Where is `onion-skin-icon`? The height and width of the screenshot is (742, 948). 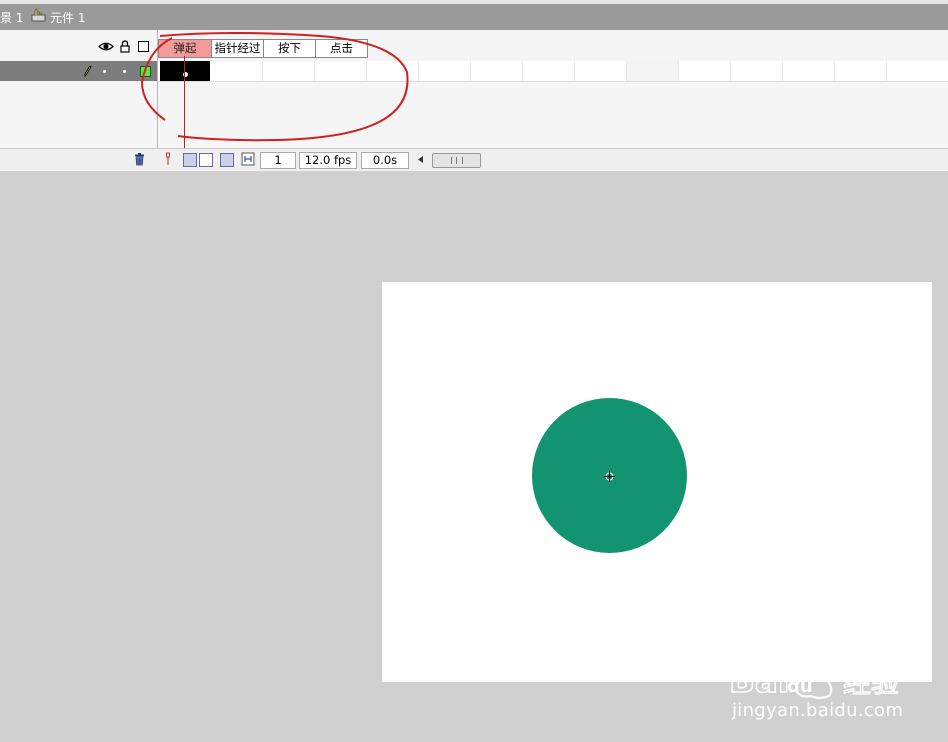
onion-skin-icon is located at coordinates (190, 160).